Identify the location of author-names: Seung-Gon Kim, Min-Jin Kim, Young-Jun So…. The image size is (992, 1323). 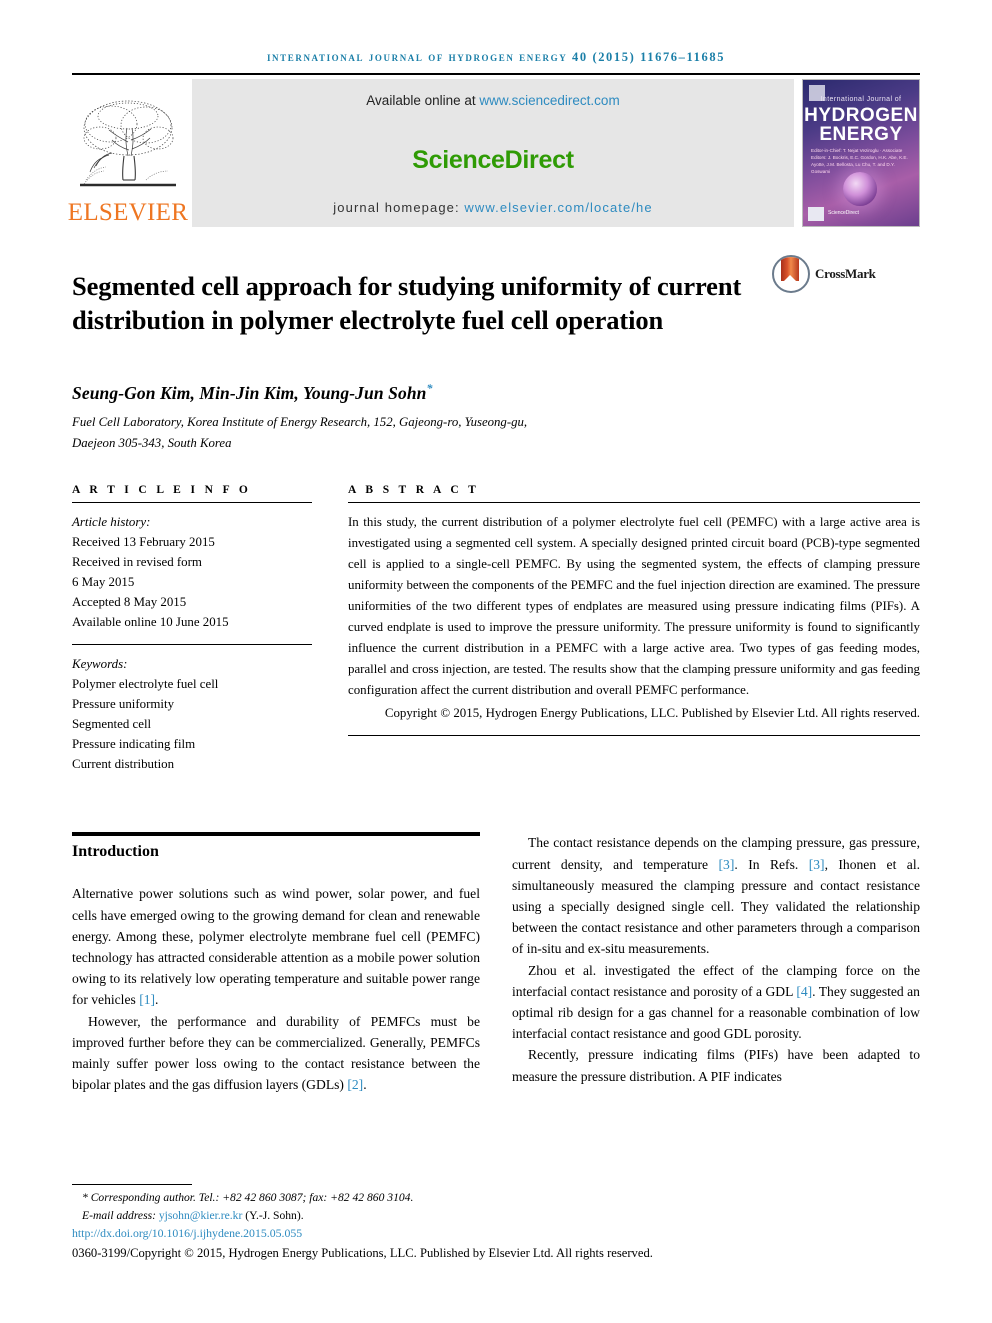
(249, 393).